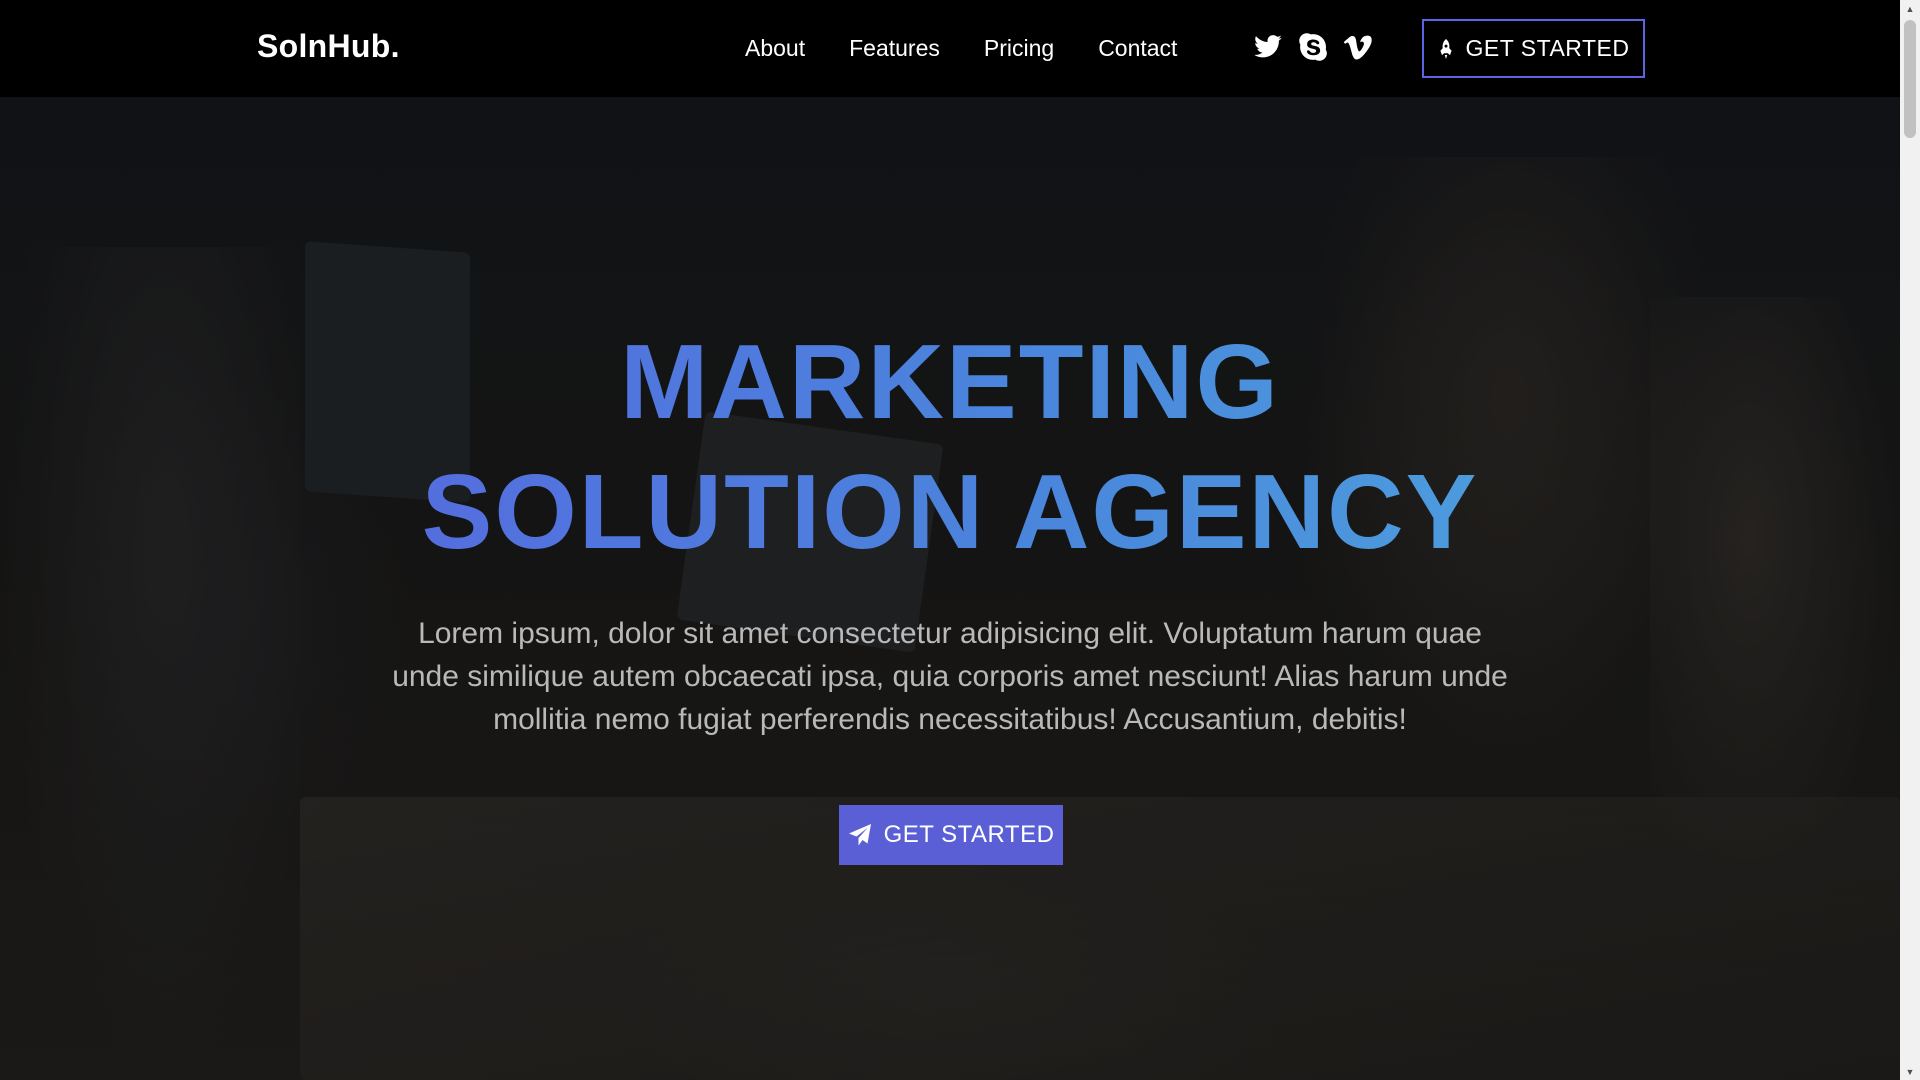  What do you see at coordinates (1547, 48) in the screenshot?
I see `header-cta-label: GET STARTED` at bounding box center [1547, 48].